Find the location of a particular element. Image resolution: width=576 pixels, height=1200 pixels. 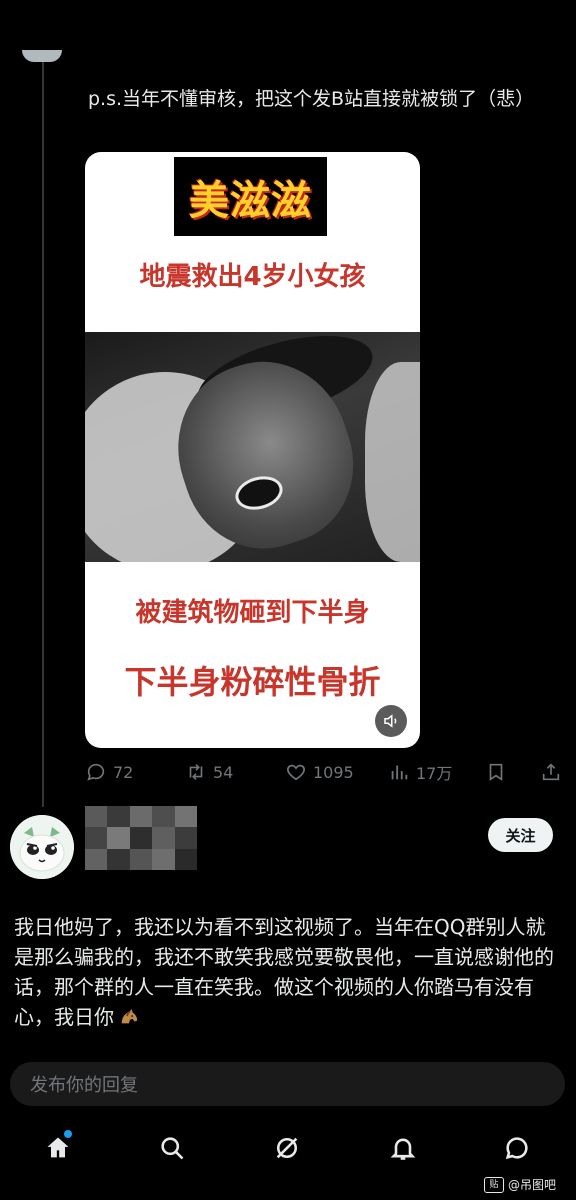

reply-avatar is located at coordinates (42, 847).